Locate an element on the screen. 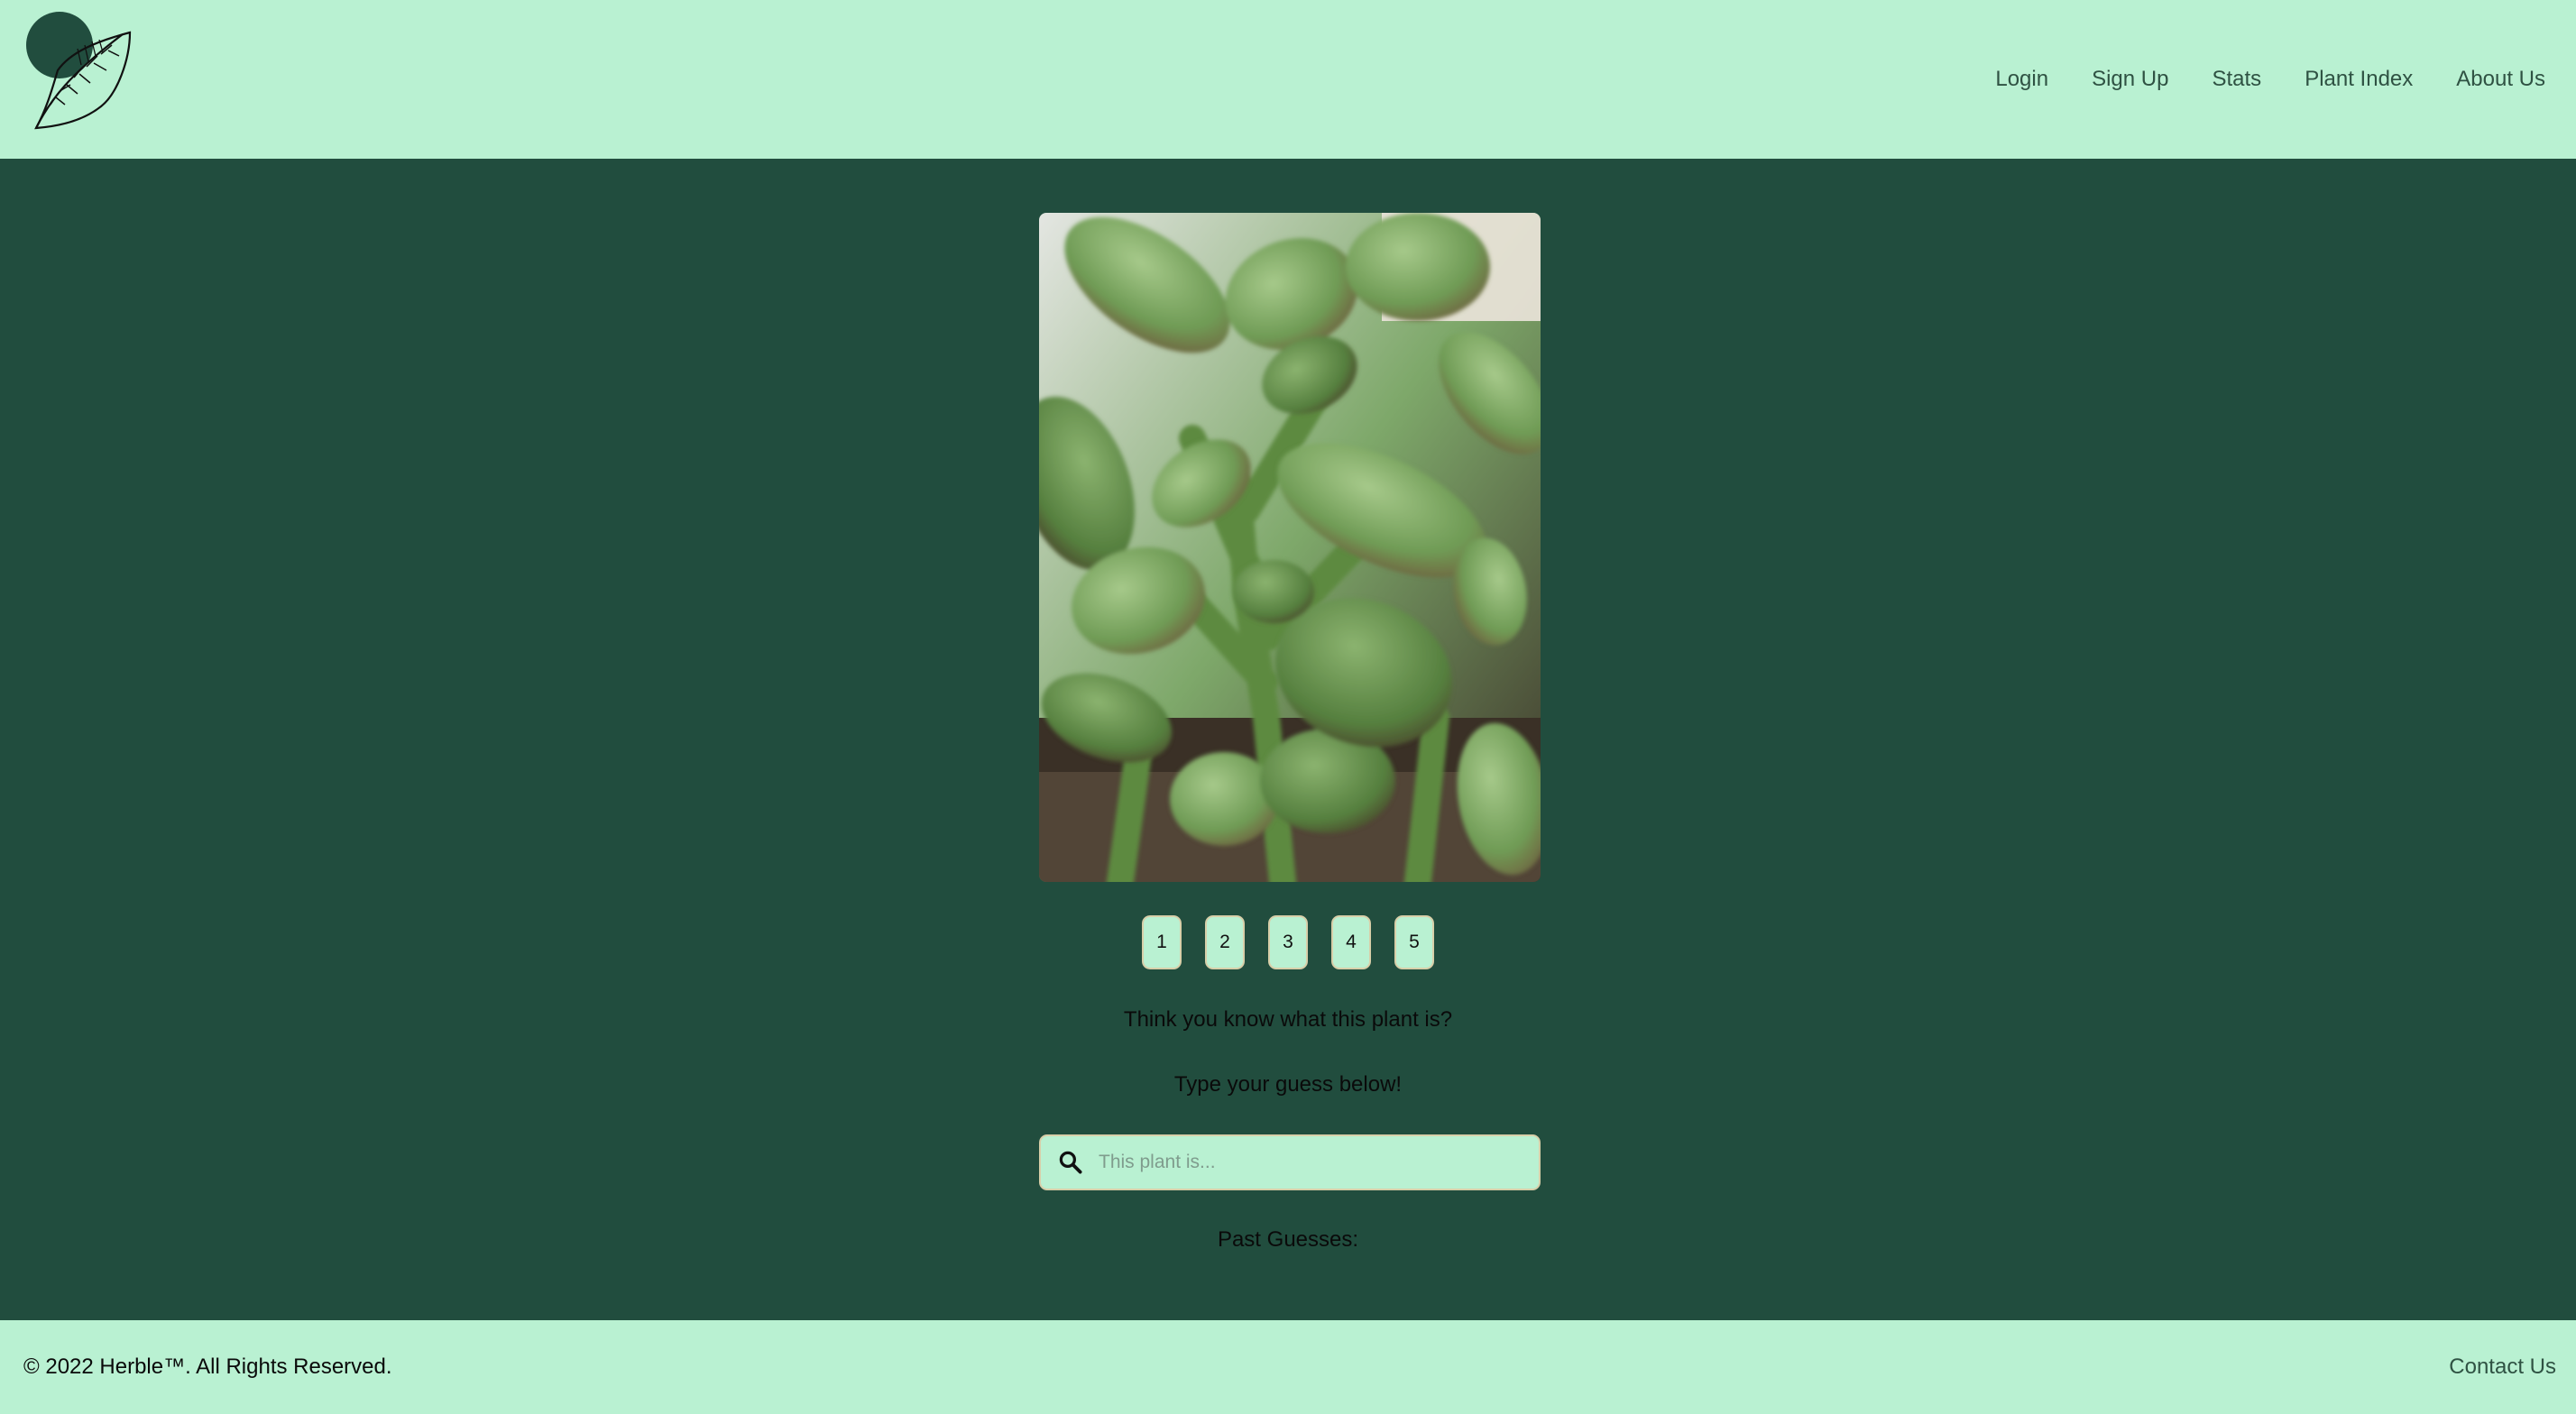 This screenshot has width=2576, height=1414. nav-stats: Stats is located at coordinates (2236, 80).